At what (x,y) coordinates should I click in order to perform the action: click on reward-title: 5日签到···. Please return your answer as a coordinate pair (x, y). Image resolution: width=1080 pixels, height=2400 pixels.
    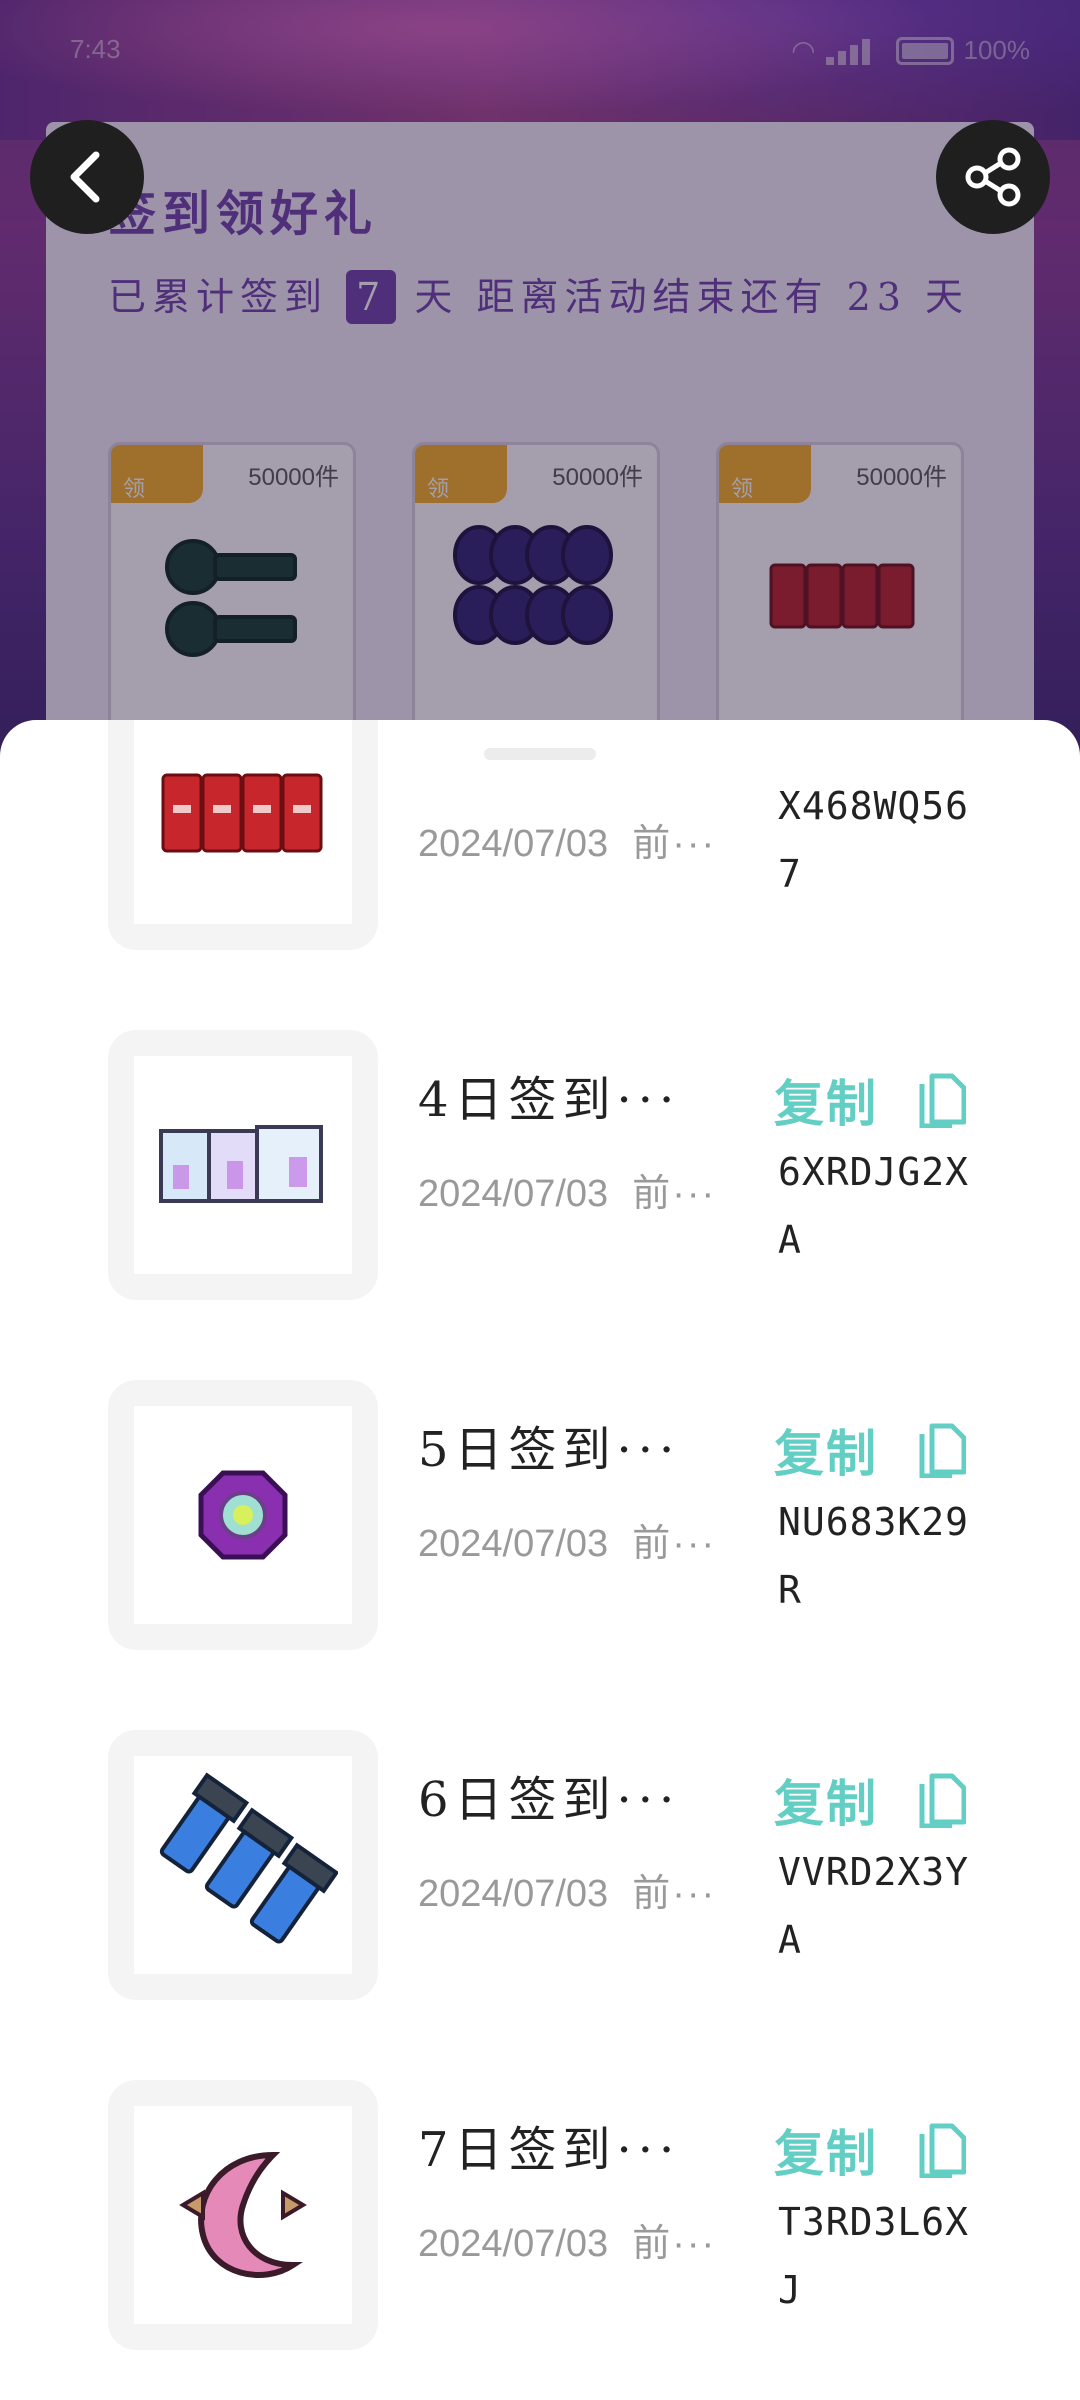
    Looking at the image, I should click on (549, 1450).